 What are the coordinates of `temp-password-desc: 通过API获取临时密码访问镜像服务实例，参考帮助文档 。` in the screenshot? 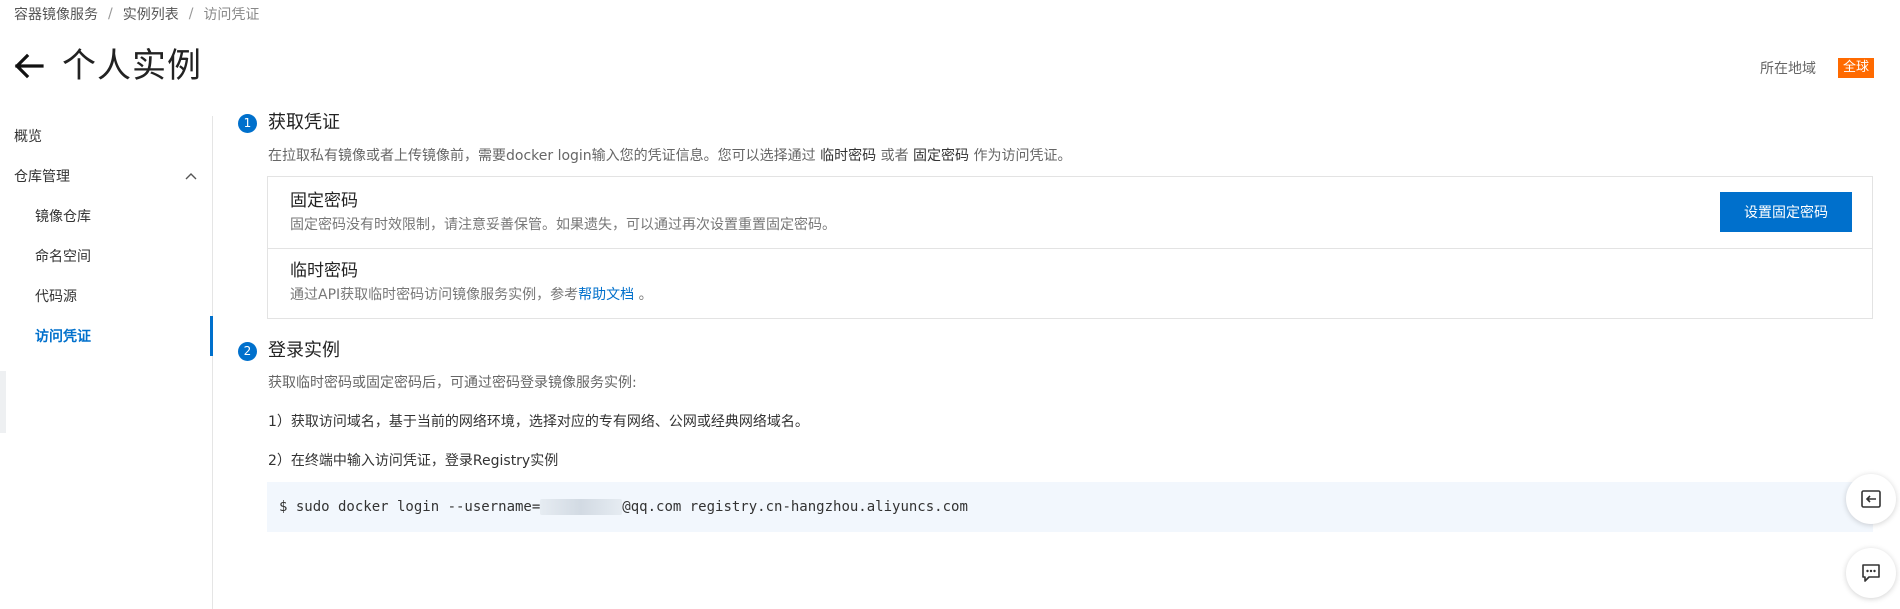 It's located at (471, 295).